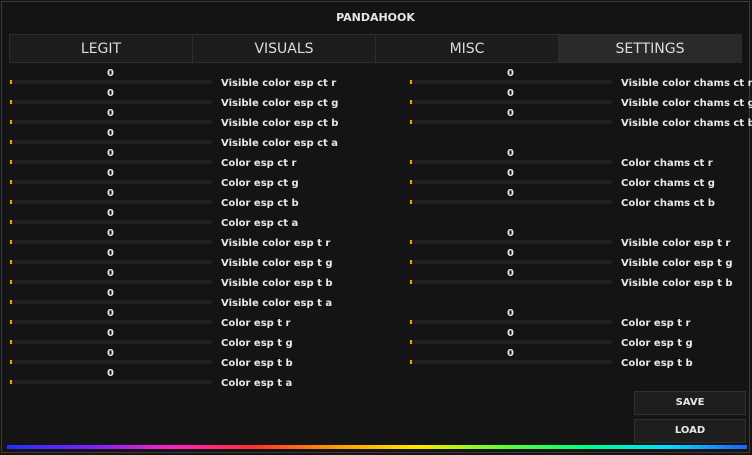  I want to click on slider-label: Color esp t a, so click(257, 383).